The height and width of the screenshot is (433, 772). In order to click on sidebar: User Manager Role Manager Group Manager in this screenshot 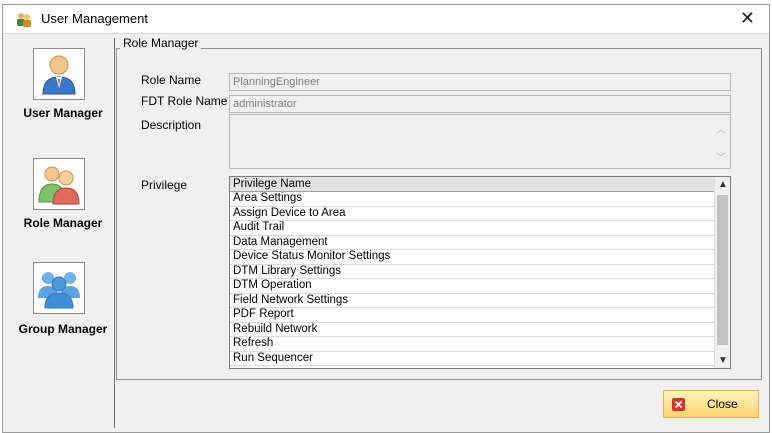, I will do `click(63, 233)`.